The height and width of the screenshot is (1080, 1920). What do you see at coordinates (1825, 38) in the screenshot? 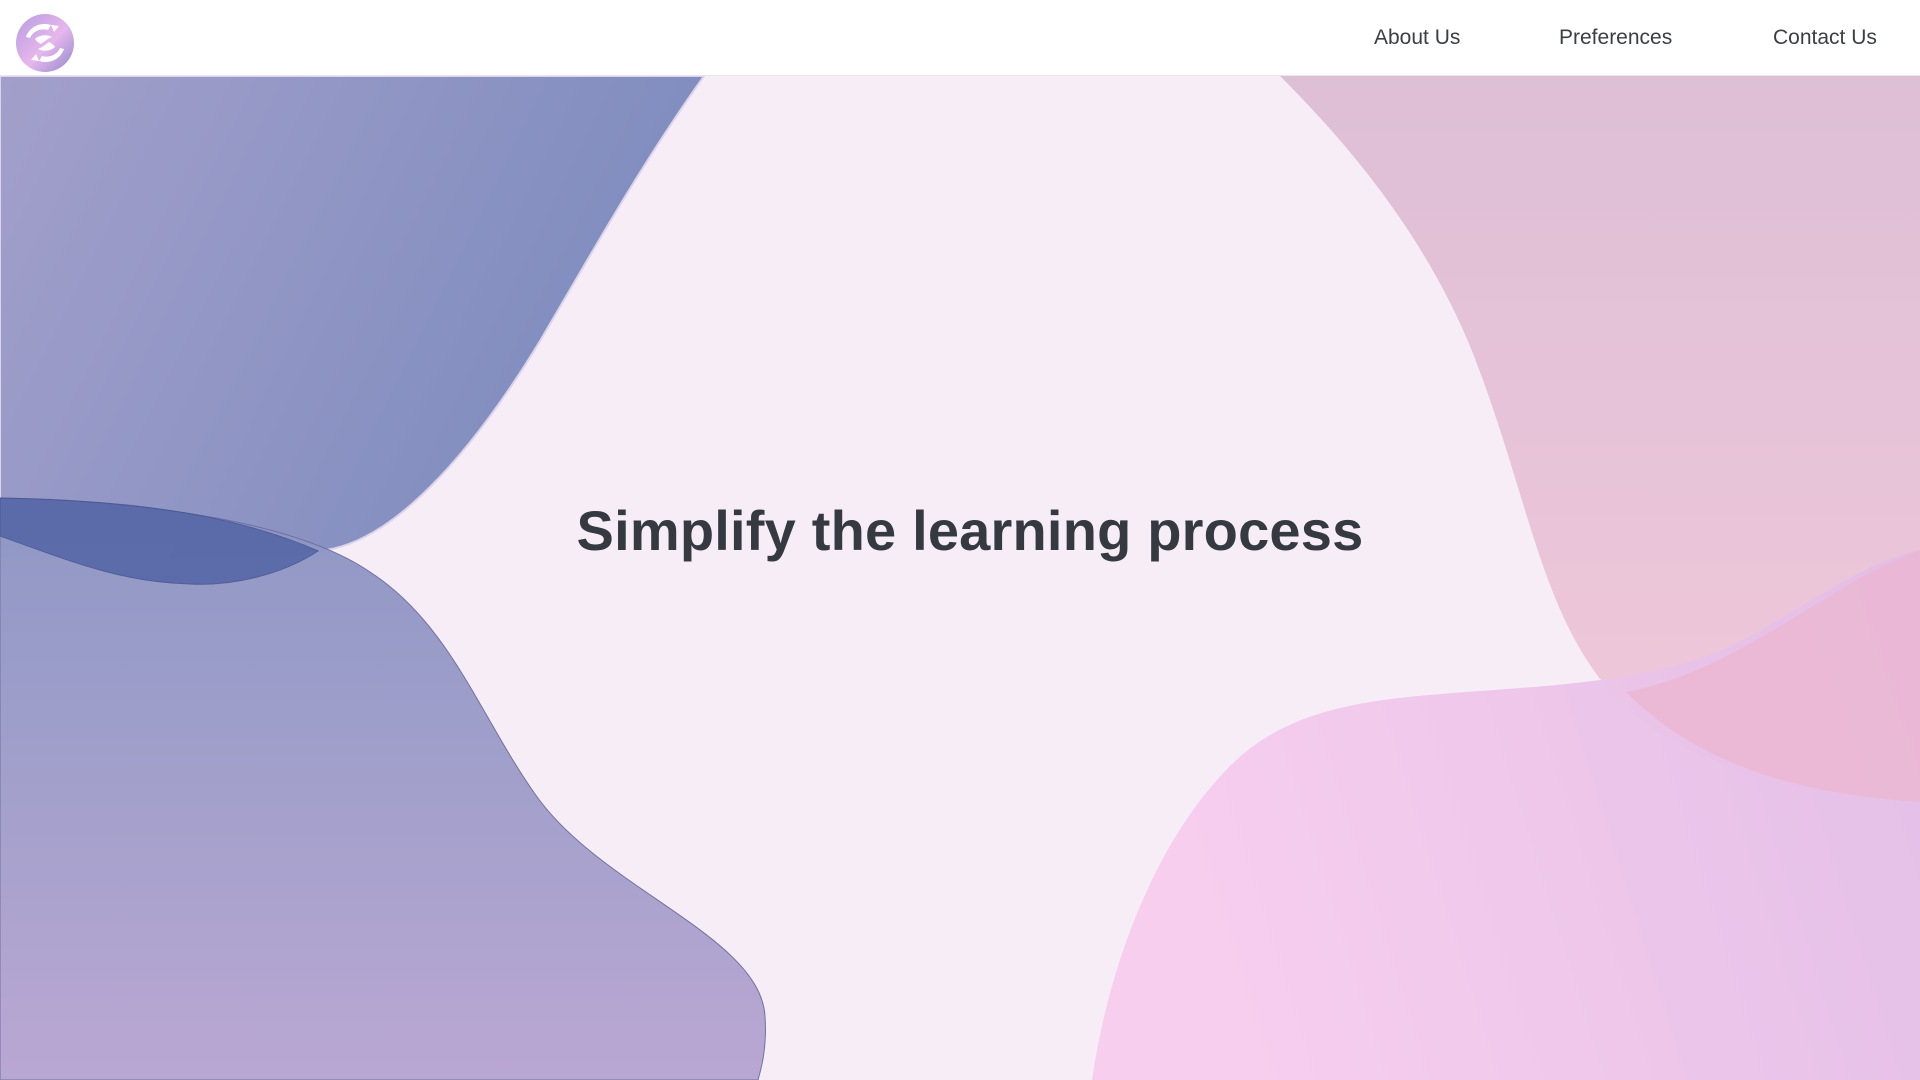
I see `nav-contact-us-link: Contact Us` at bounding box center [1825, 38].